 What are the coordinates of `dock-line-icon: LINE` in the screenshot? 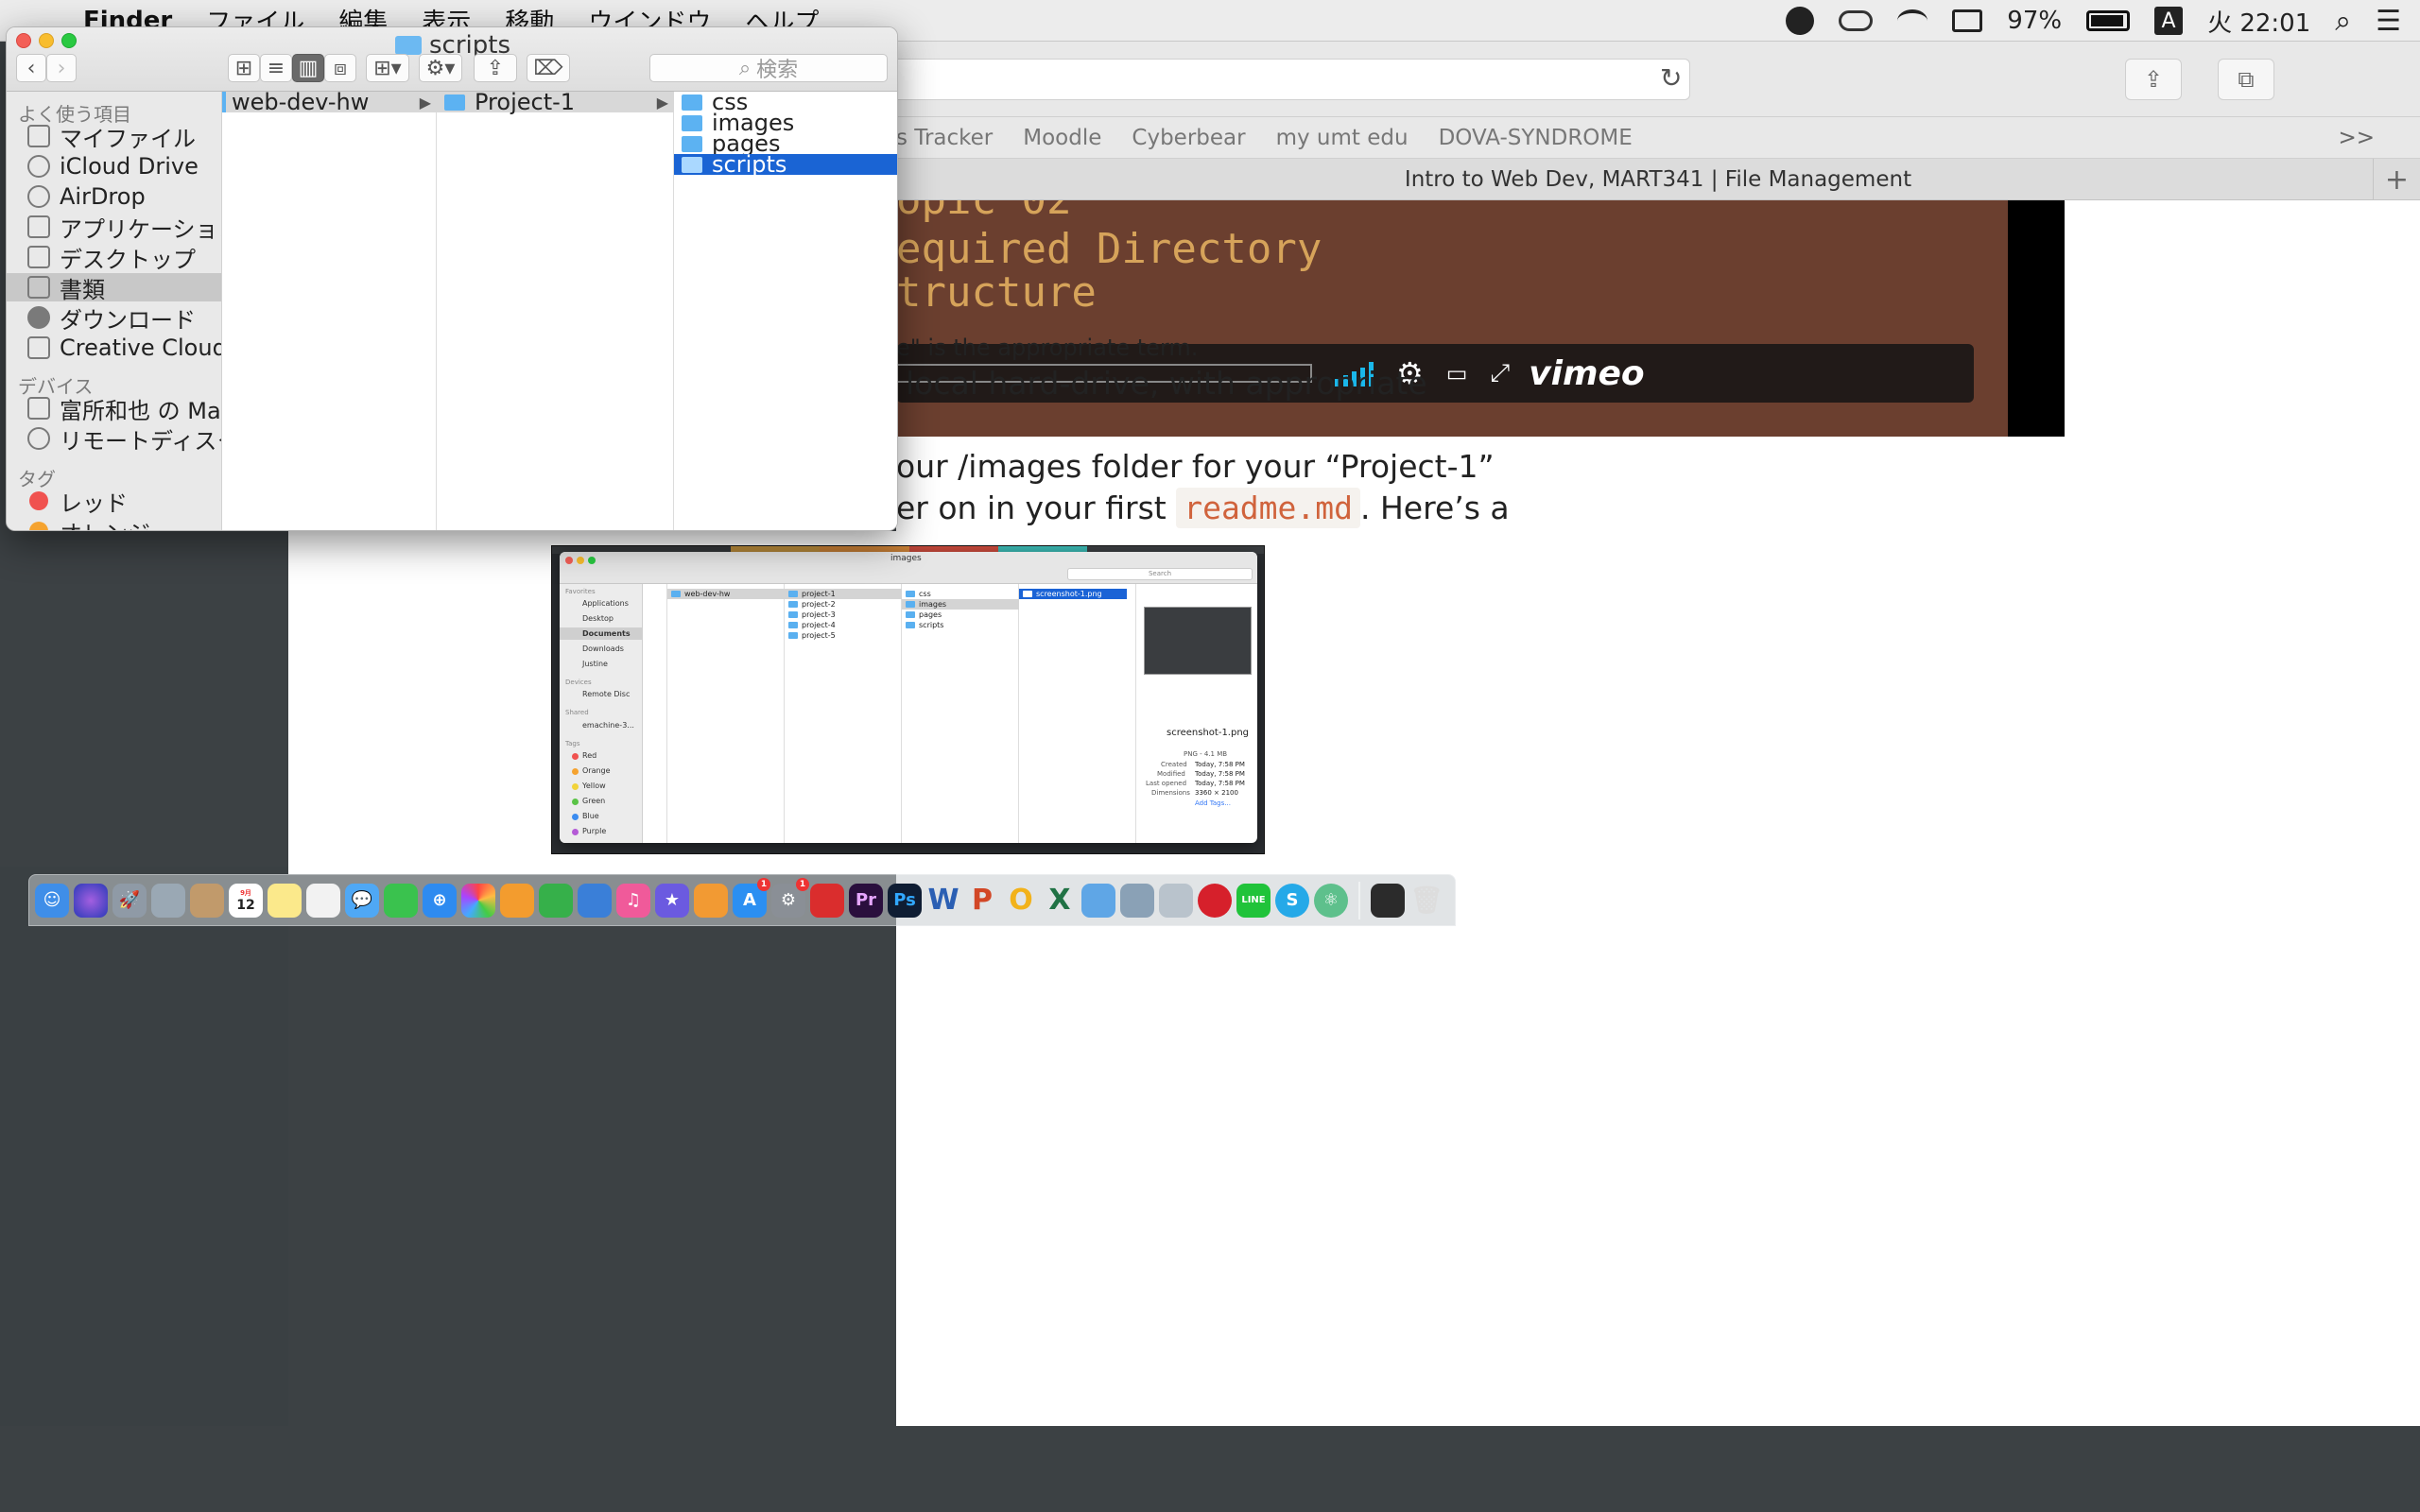 It's located at (1253, 900).